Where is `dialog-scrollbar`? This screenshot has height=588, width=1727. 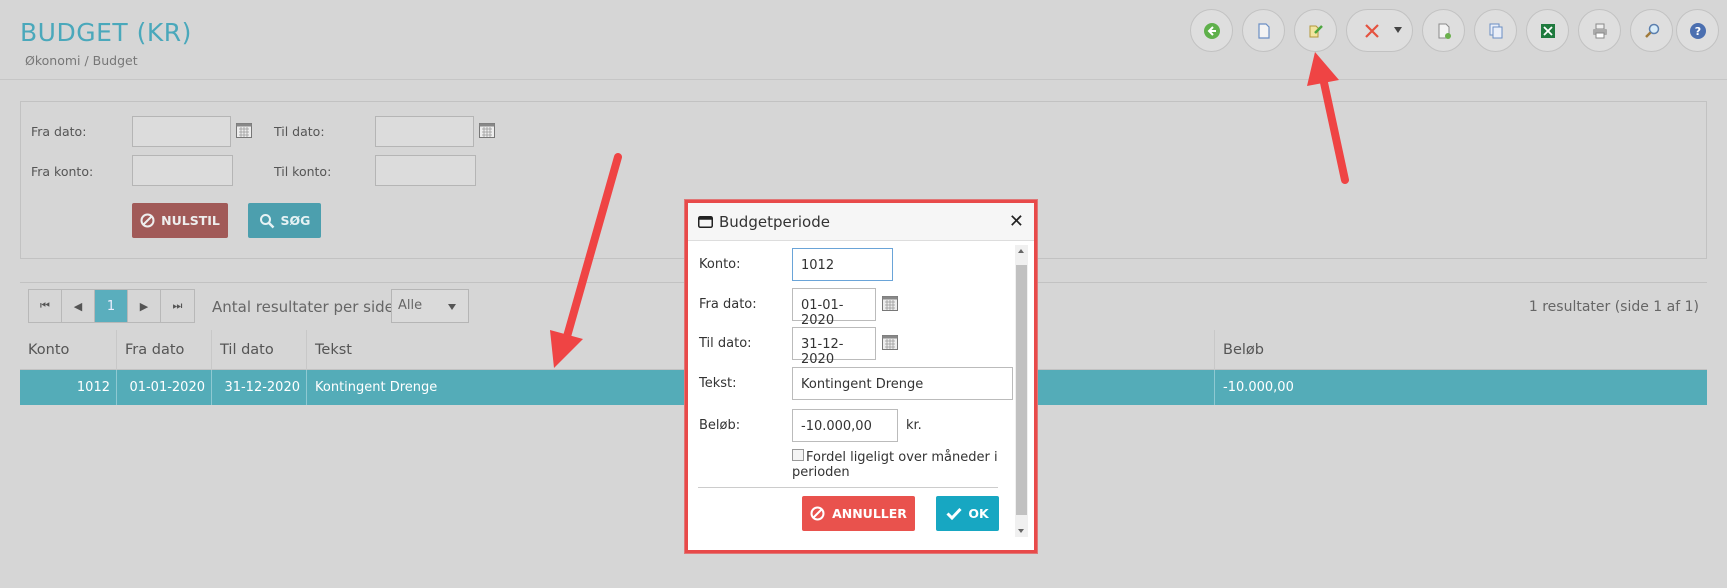
dialog-scrollbar is located at coordinates (1021, 391).